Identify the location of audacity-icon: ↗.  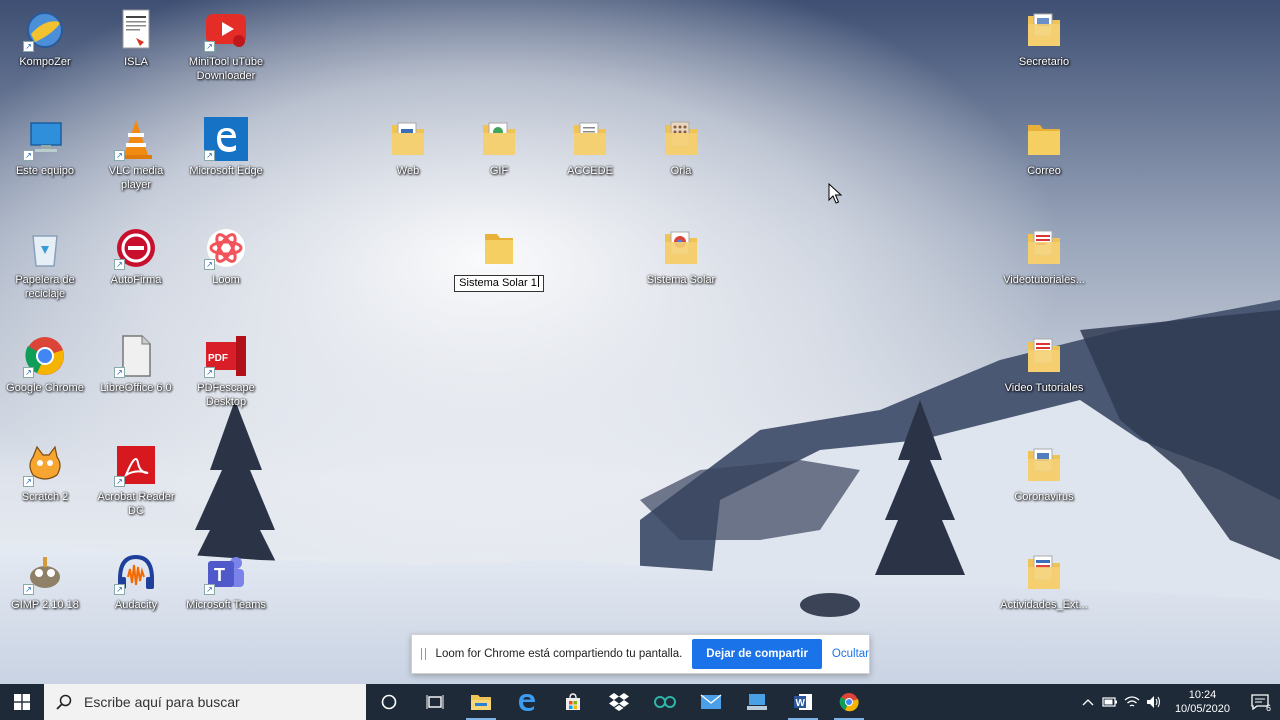
(136, 573).